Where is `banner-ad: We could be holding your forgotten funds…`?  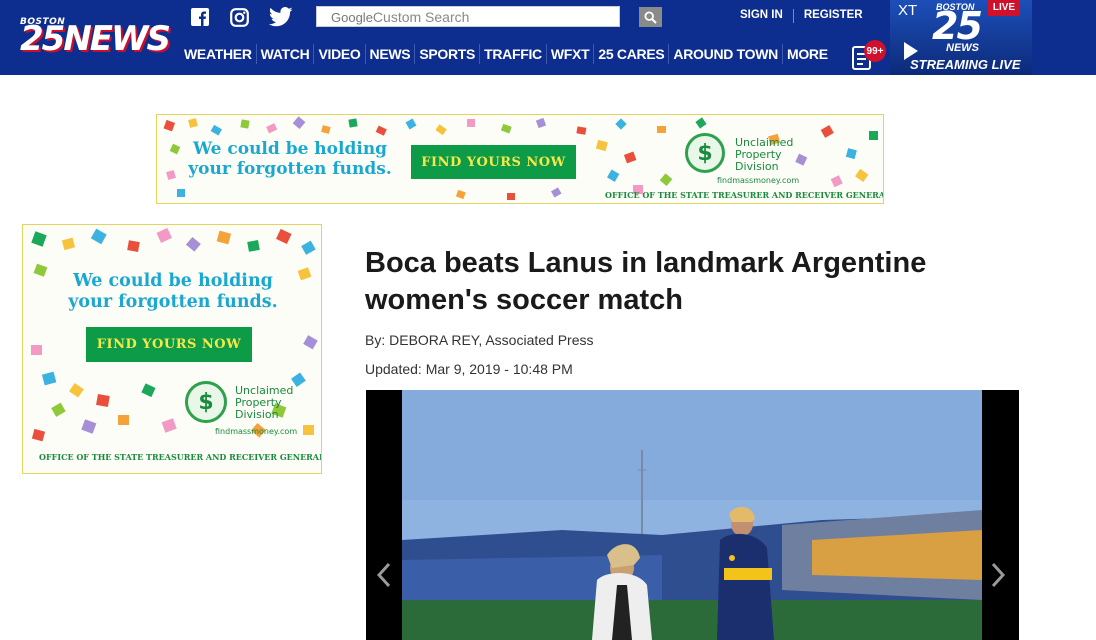
banner-ad: We could be holding your forgotten funds… is located at coordinates (520, 159).